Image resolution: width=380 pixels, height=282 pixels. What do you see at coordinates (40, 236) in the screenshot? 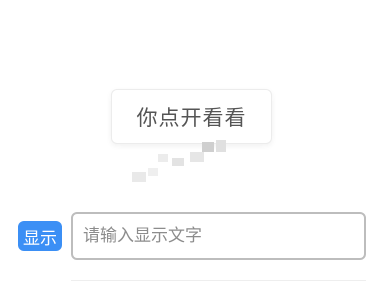
I see `show-button: 显示` at bounding box center [40, 236].